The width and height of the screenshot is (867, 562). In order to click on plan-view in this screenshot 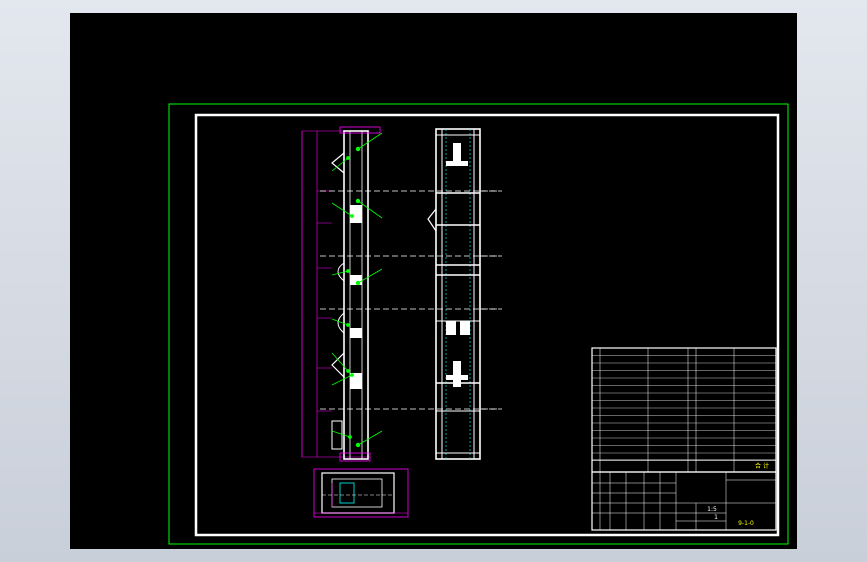, I will do `click(361, 493)`.